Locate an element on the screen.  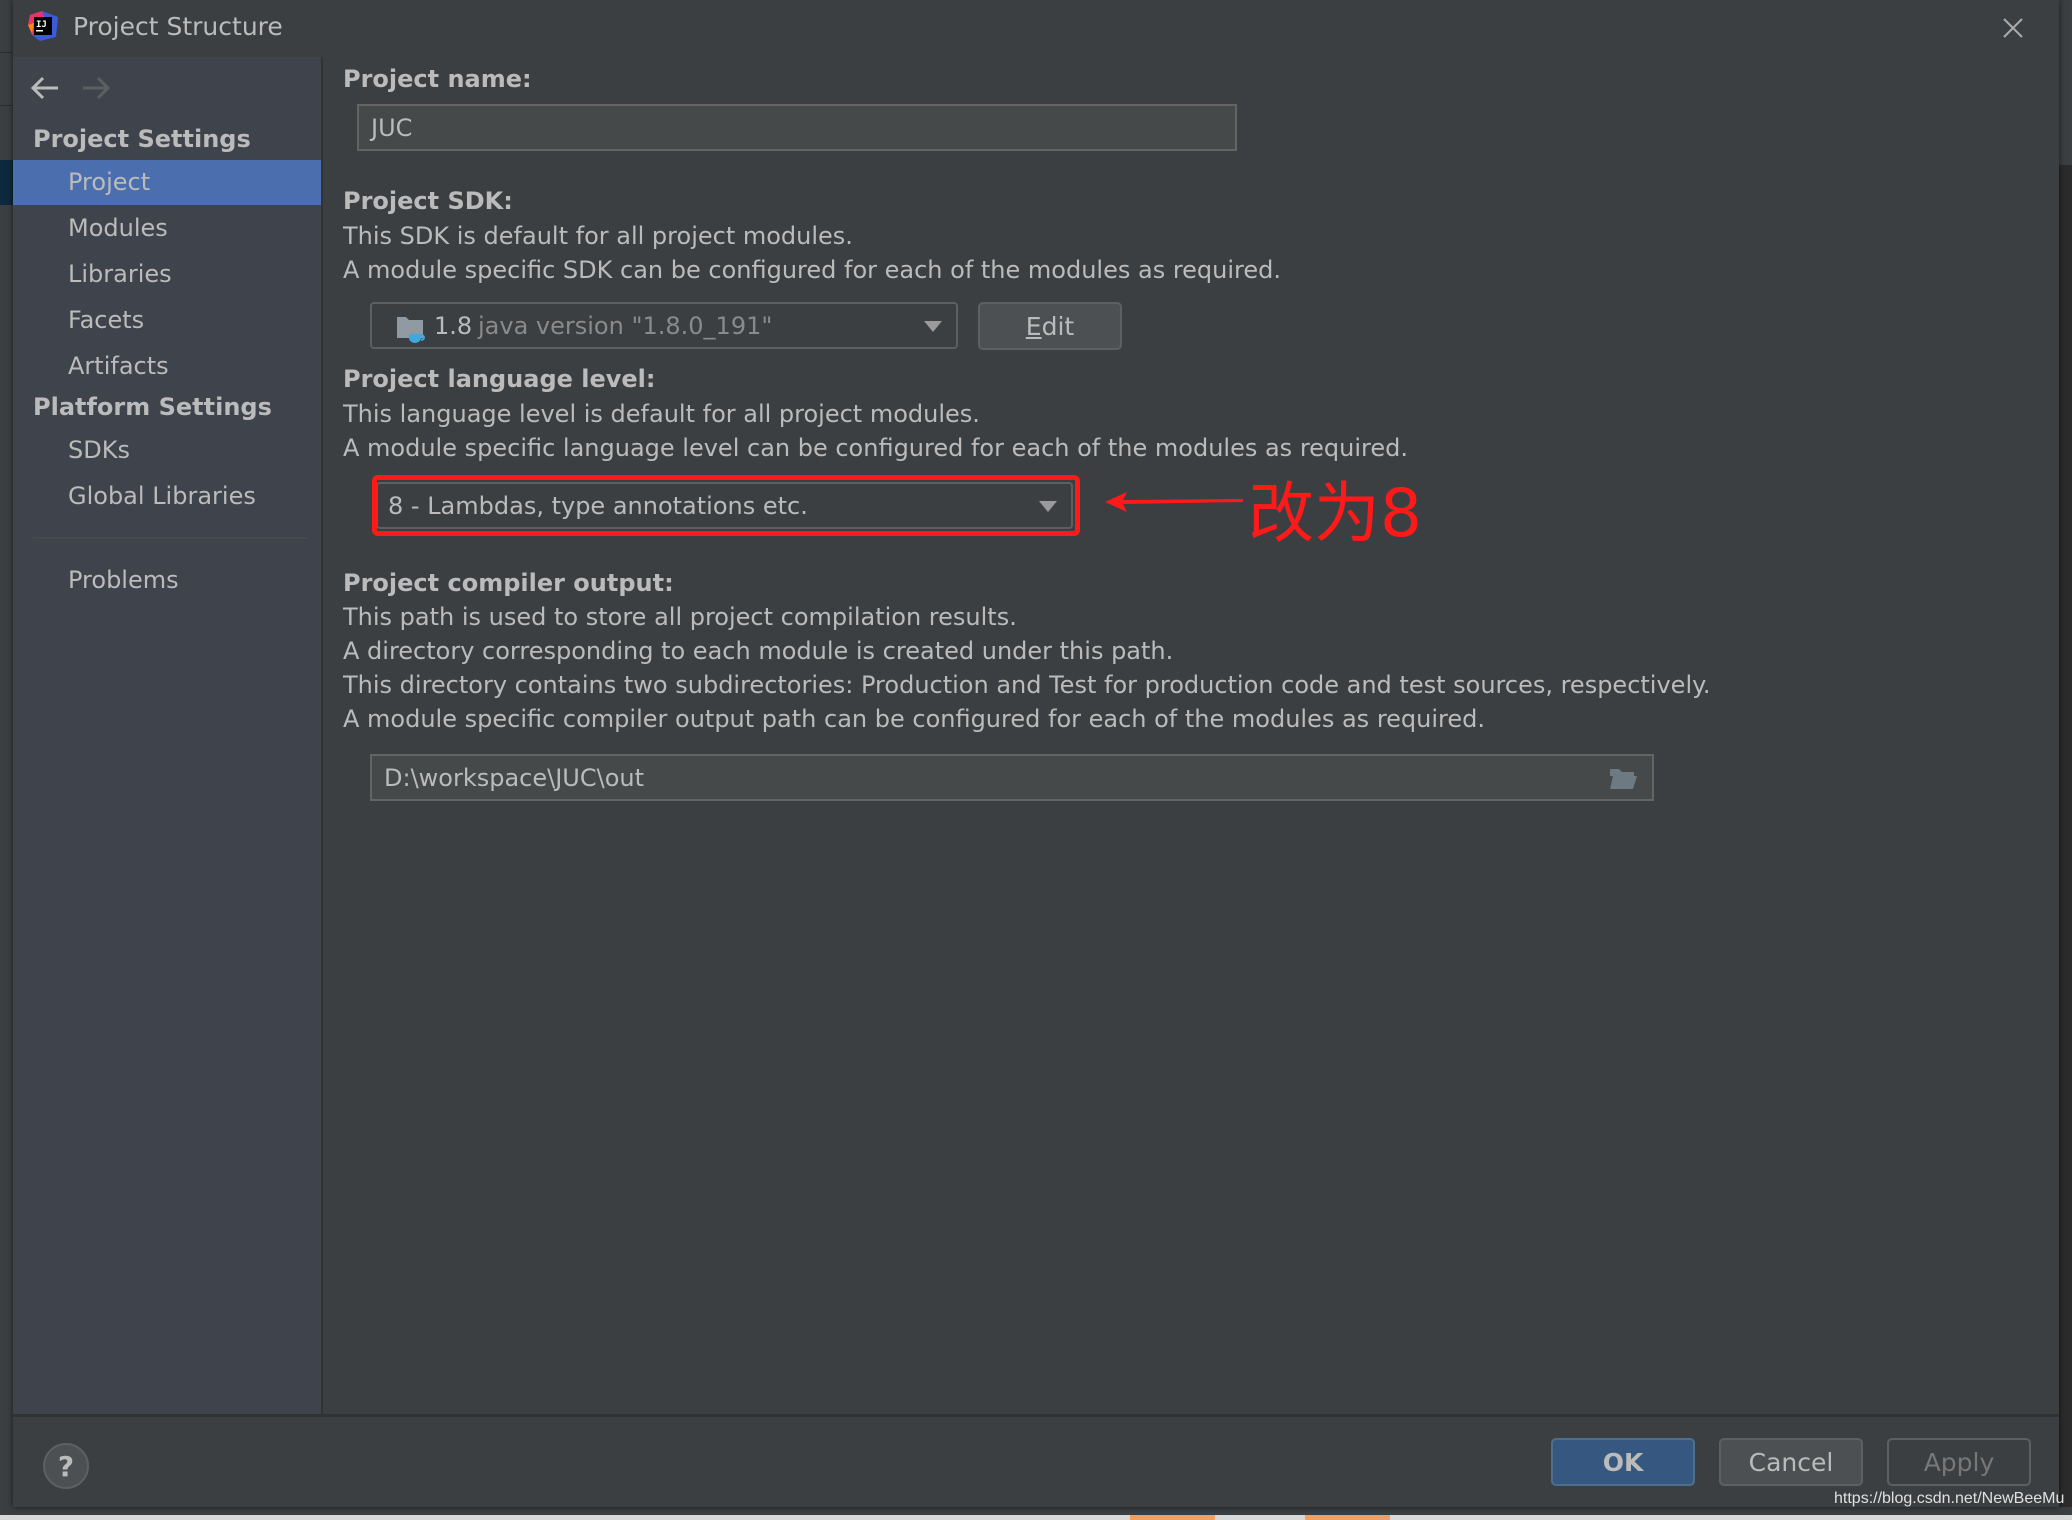
sidebar-item-label: Problems is located at coordinates (123, 580).